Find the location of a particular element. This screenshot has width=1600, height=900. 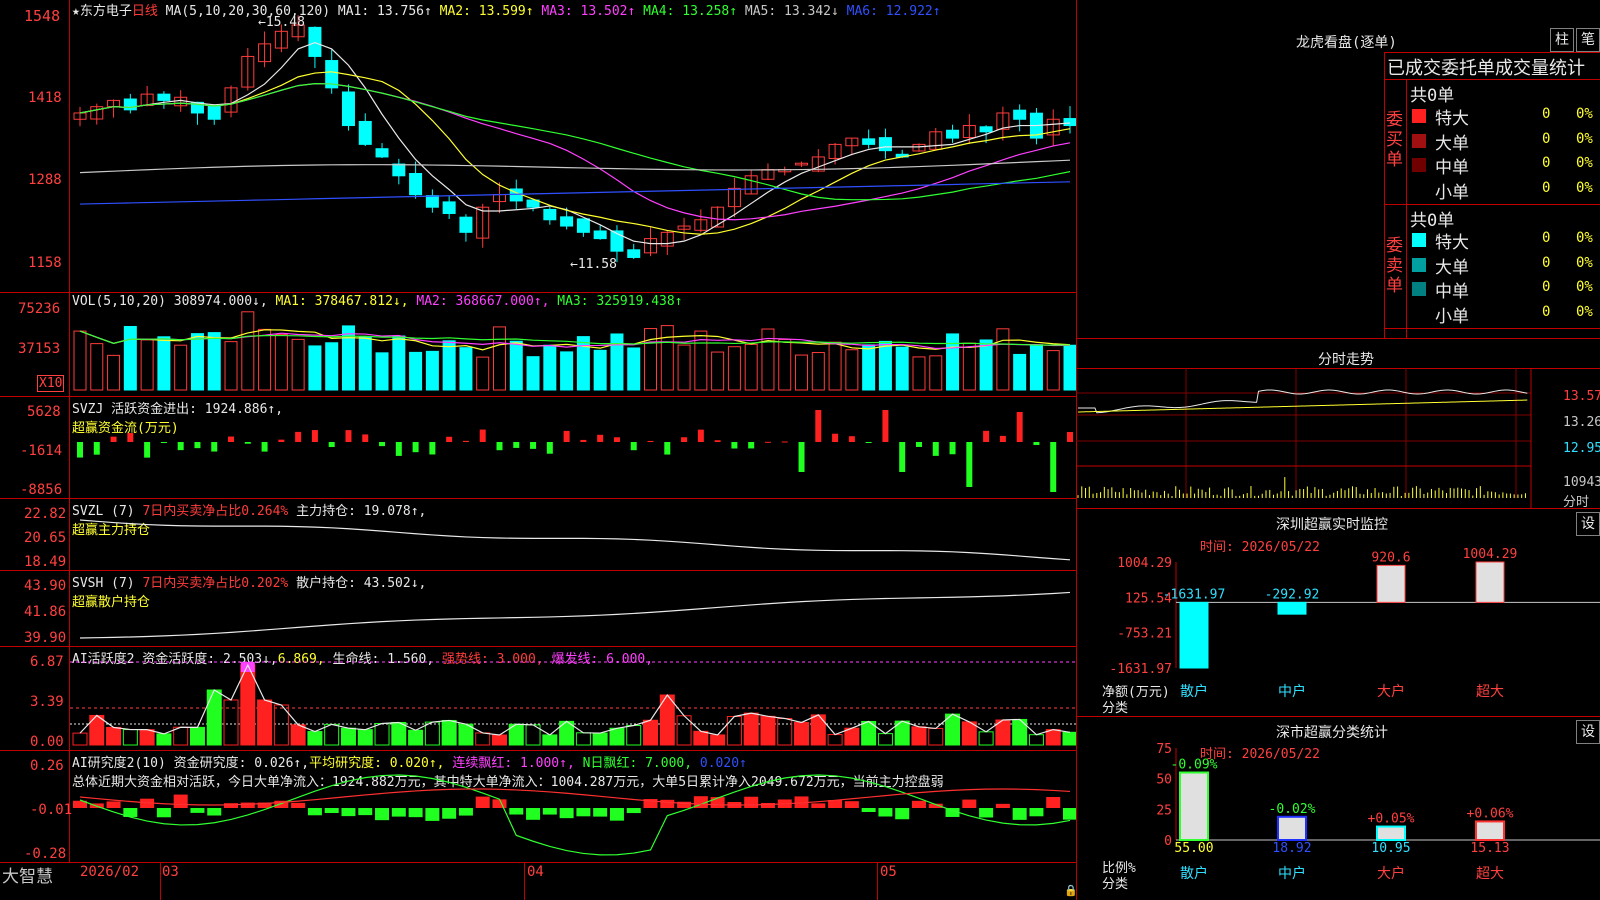

chart-axis-tick: -1631.97 is located at coordinates (1140, 669).